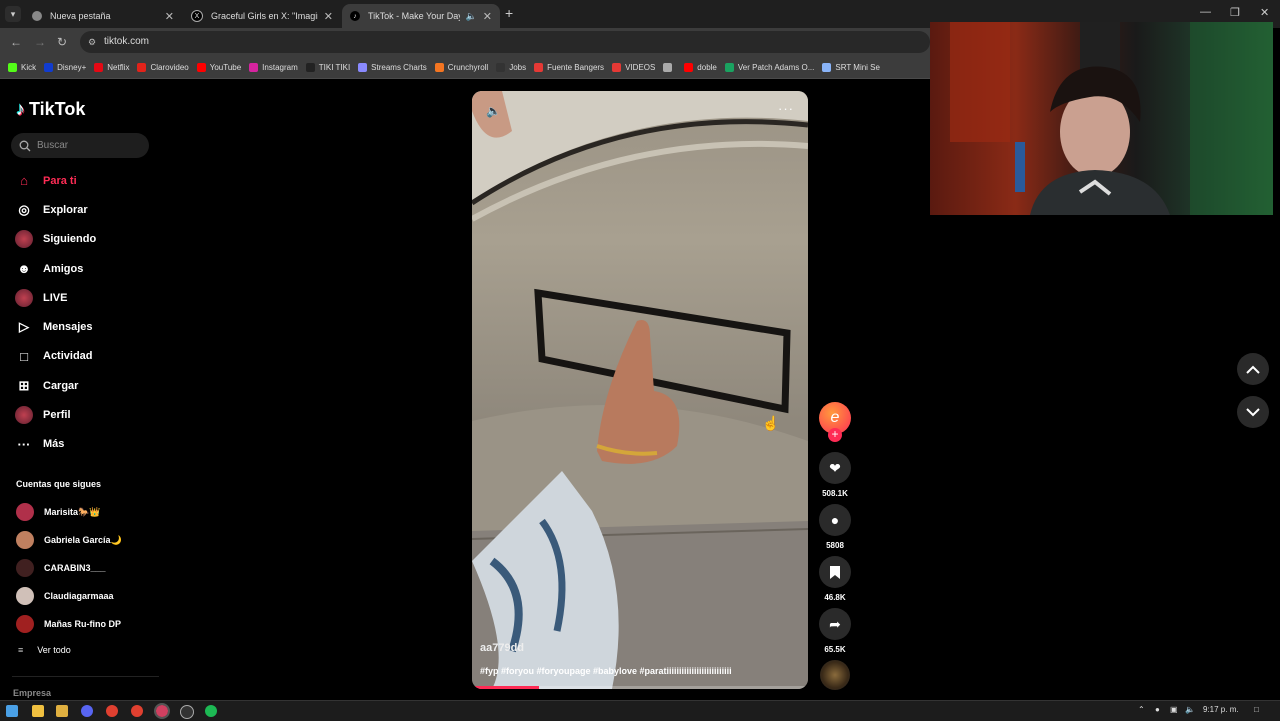 The width and height of the screenshot is (1280, 721). What do you see at coordinates (786, 108) in the screenshot?
I see `more-options-icon: ···` at bounding box center [786, 108].